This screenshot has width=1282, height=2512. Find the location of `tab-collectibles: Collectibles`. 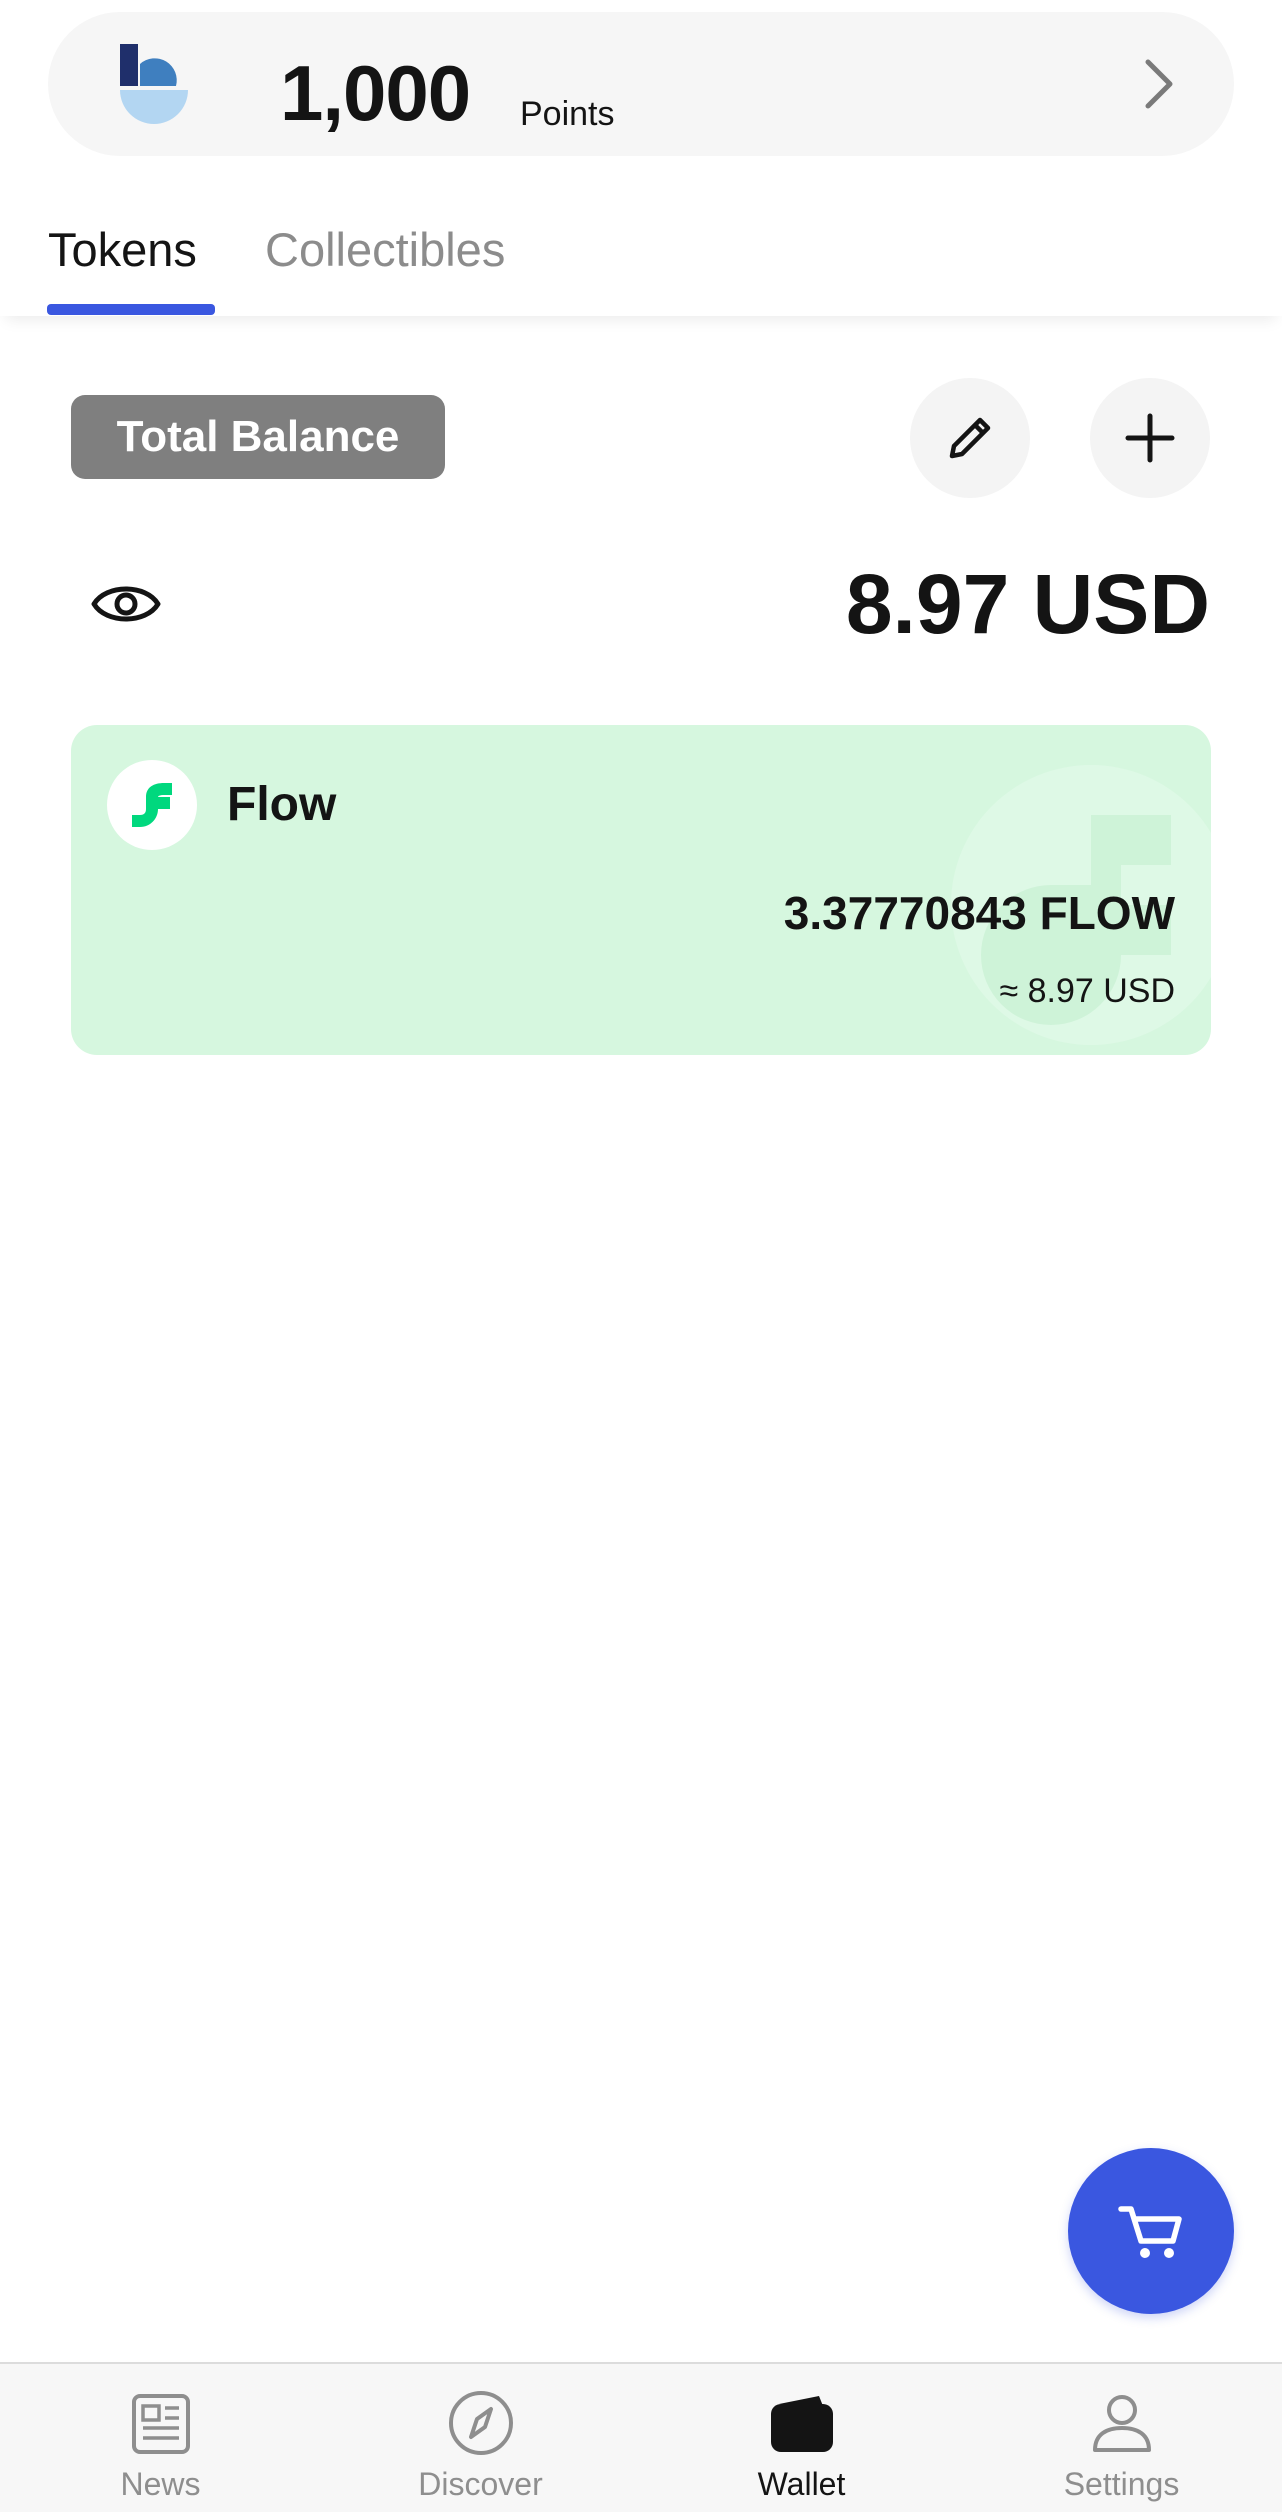

tab-collectibles: Collectibles is located at coordinates (385, 250).